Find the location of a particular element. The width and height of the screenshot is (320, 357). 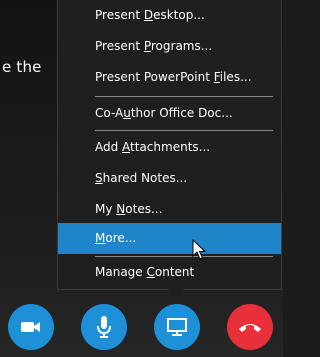

microphone-icon is located at coordinates (104, 327).